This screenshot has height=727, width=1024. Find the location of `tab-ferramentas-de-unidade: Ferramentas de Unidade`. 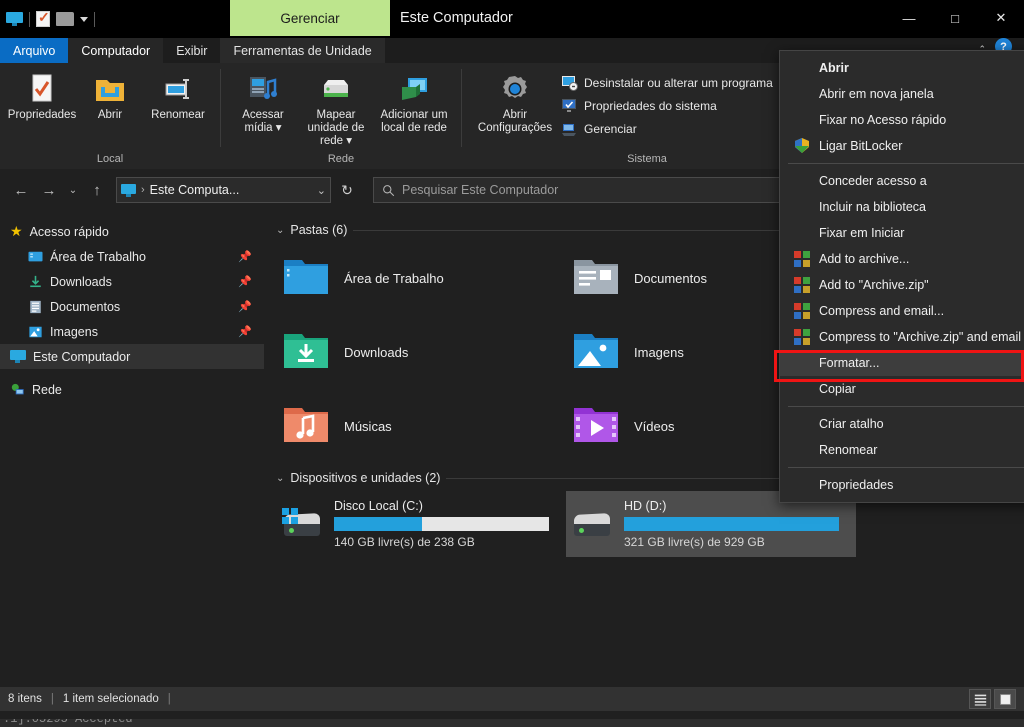

tab-ferramentas-de-unidade: Ferramentas de Unidade is located at coordinates (302, 50).